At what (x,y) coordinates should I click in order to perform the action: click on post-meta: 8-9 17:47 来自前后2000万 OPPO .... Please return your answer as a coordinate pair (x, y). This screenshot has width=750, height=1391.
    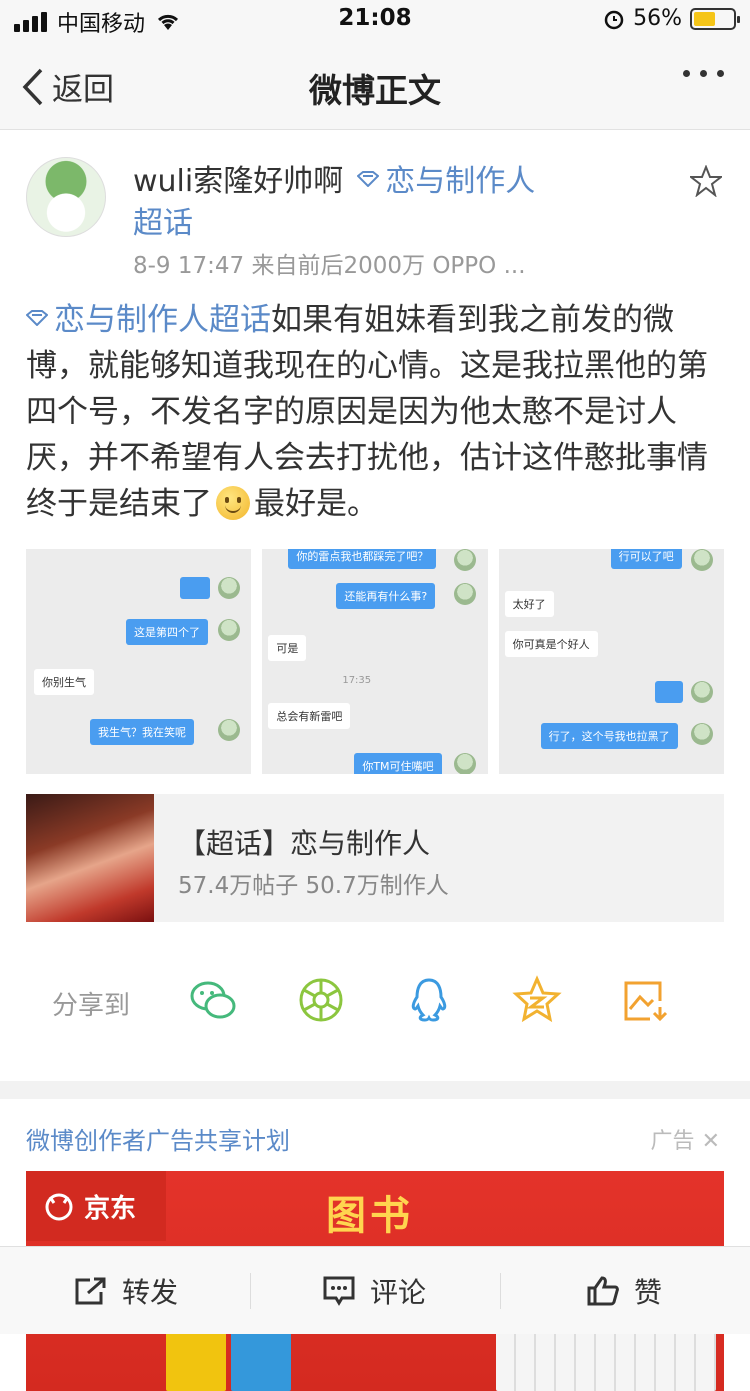
    Looking at the image, I should click on (329, 266).